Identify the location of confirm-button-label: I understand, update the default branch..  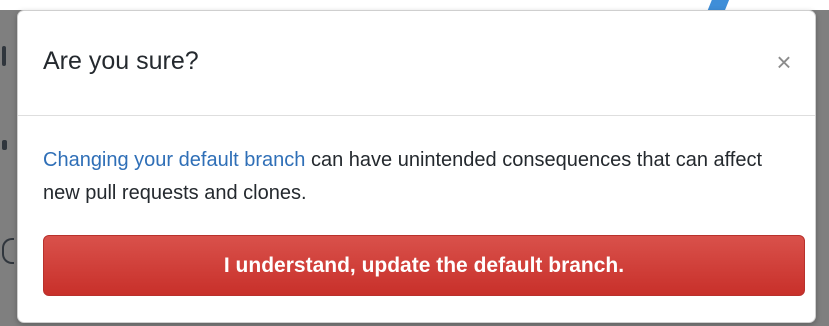
(424, 265).